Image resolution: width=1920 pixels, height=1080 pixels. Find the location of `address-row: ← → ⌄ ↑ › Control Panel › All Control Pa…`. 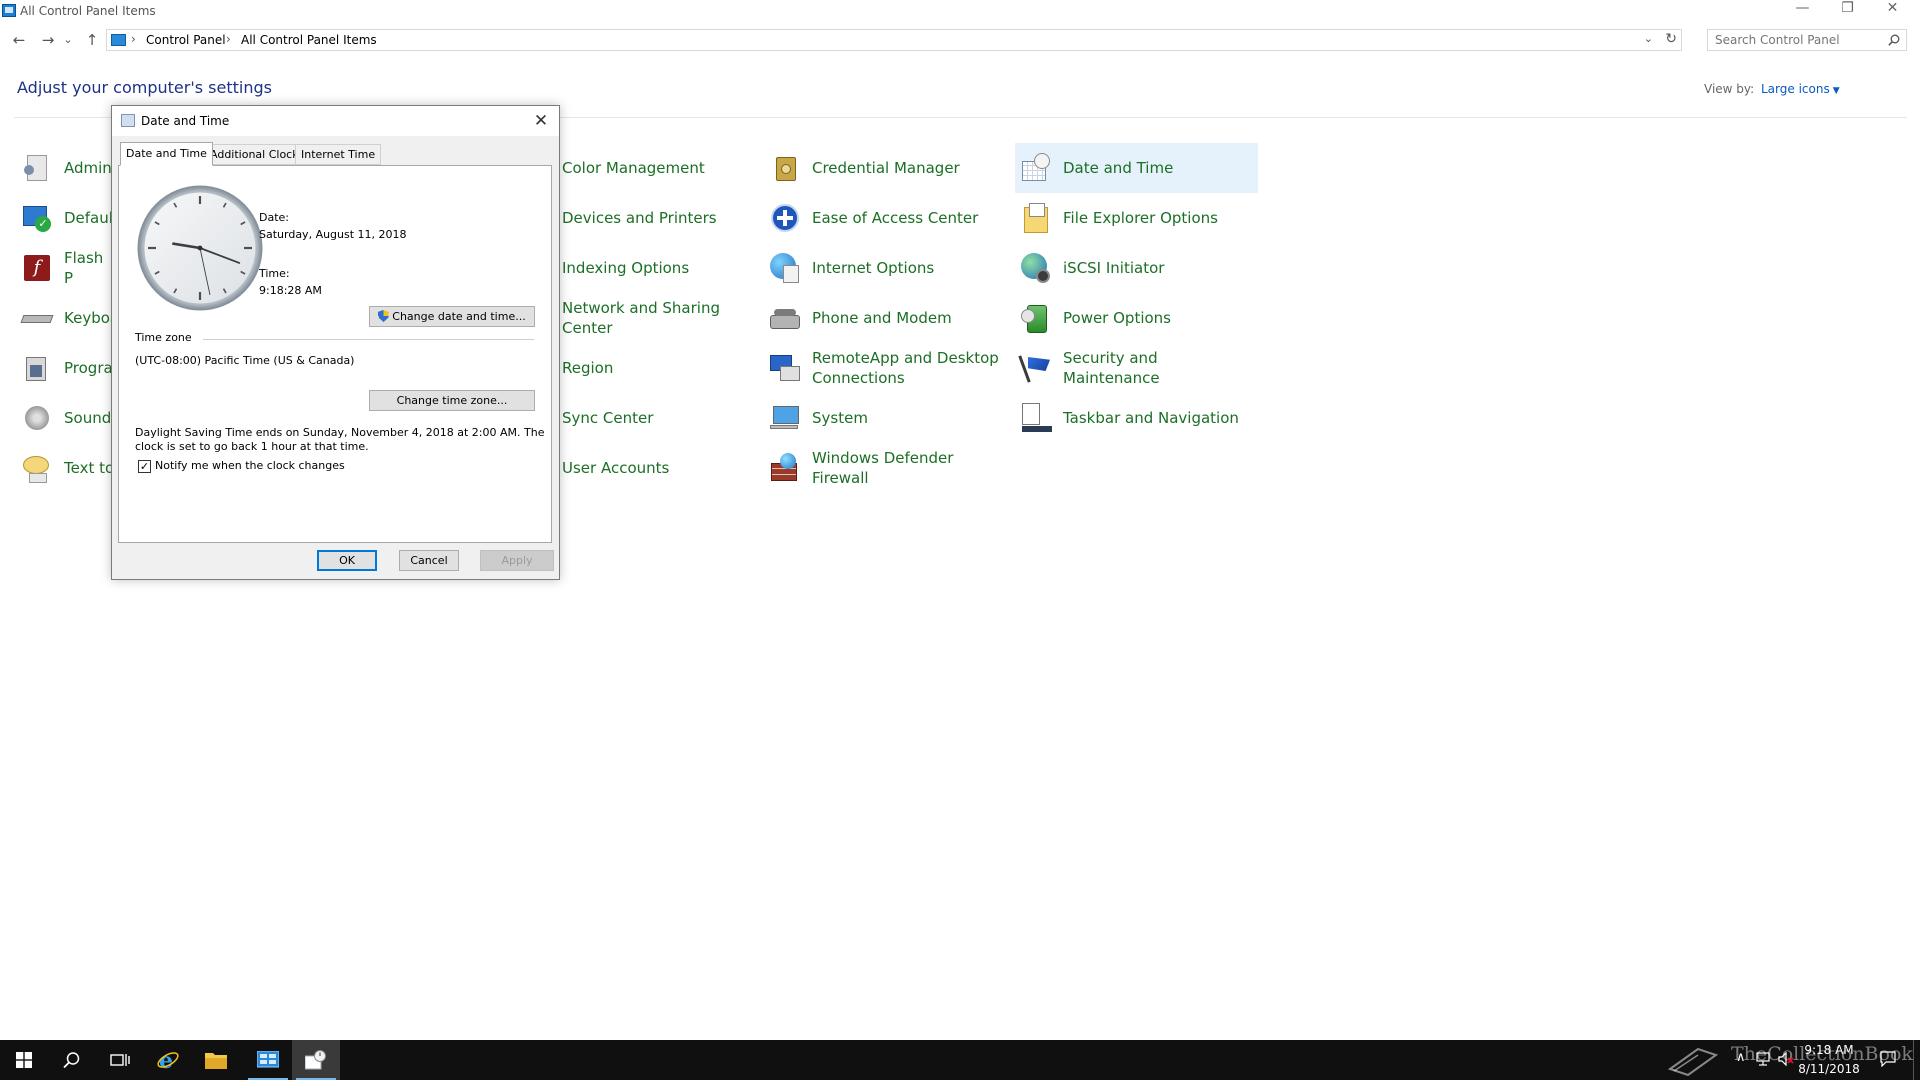

address-row: ← → ⌄ ↑ › Control Panel › All Control Pa… is located at coordinates (960, 40).